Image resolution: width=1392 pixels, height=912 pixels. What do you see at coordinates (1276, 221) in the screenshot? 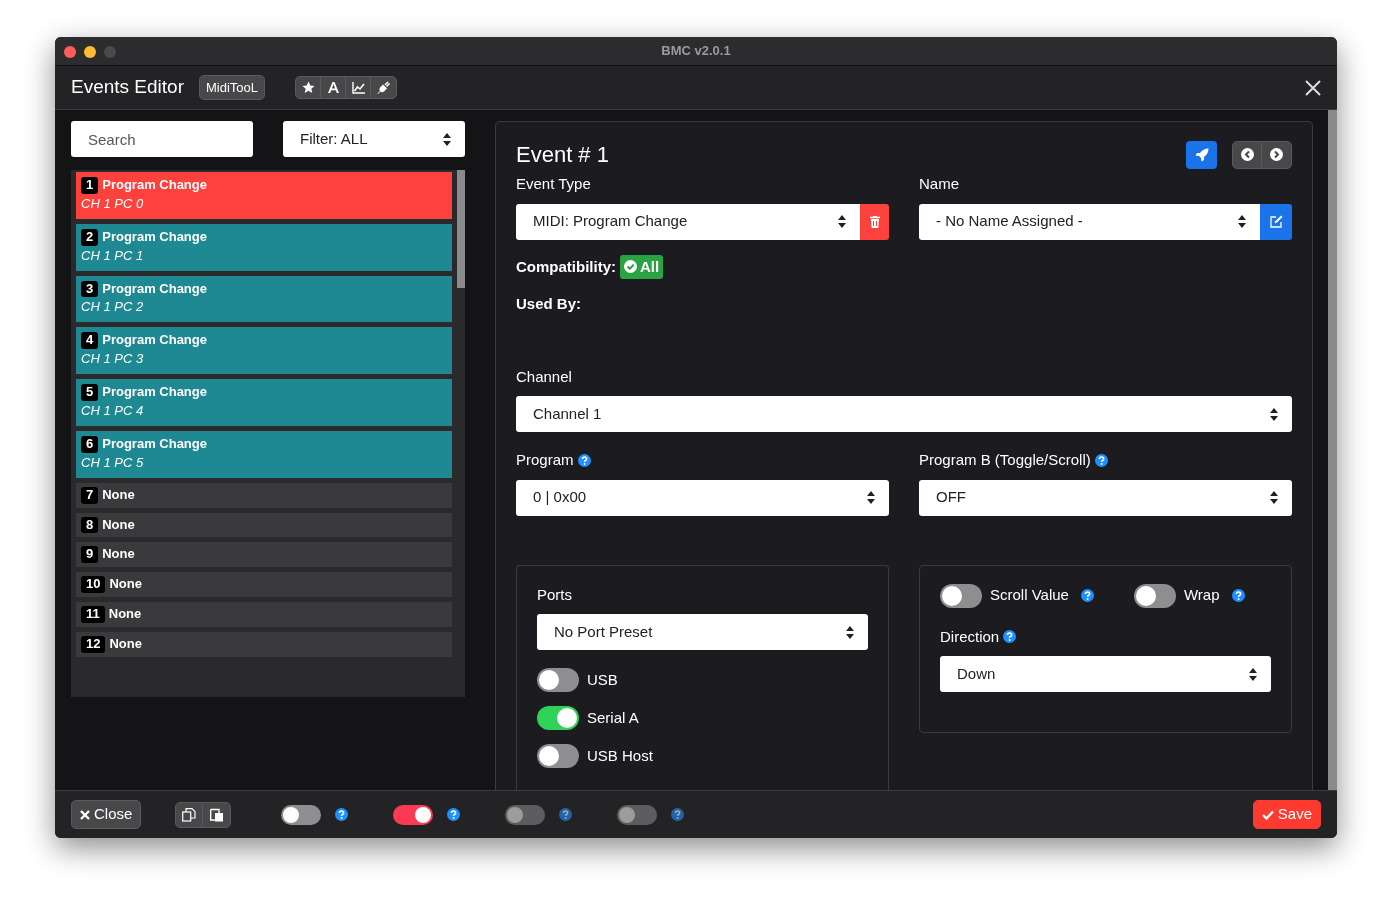
I see `edit-button` at bounding box center [1276, 221].